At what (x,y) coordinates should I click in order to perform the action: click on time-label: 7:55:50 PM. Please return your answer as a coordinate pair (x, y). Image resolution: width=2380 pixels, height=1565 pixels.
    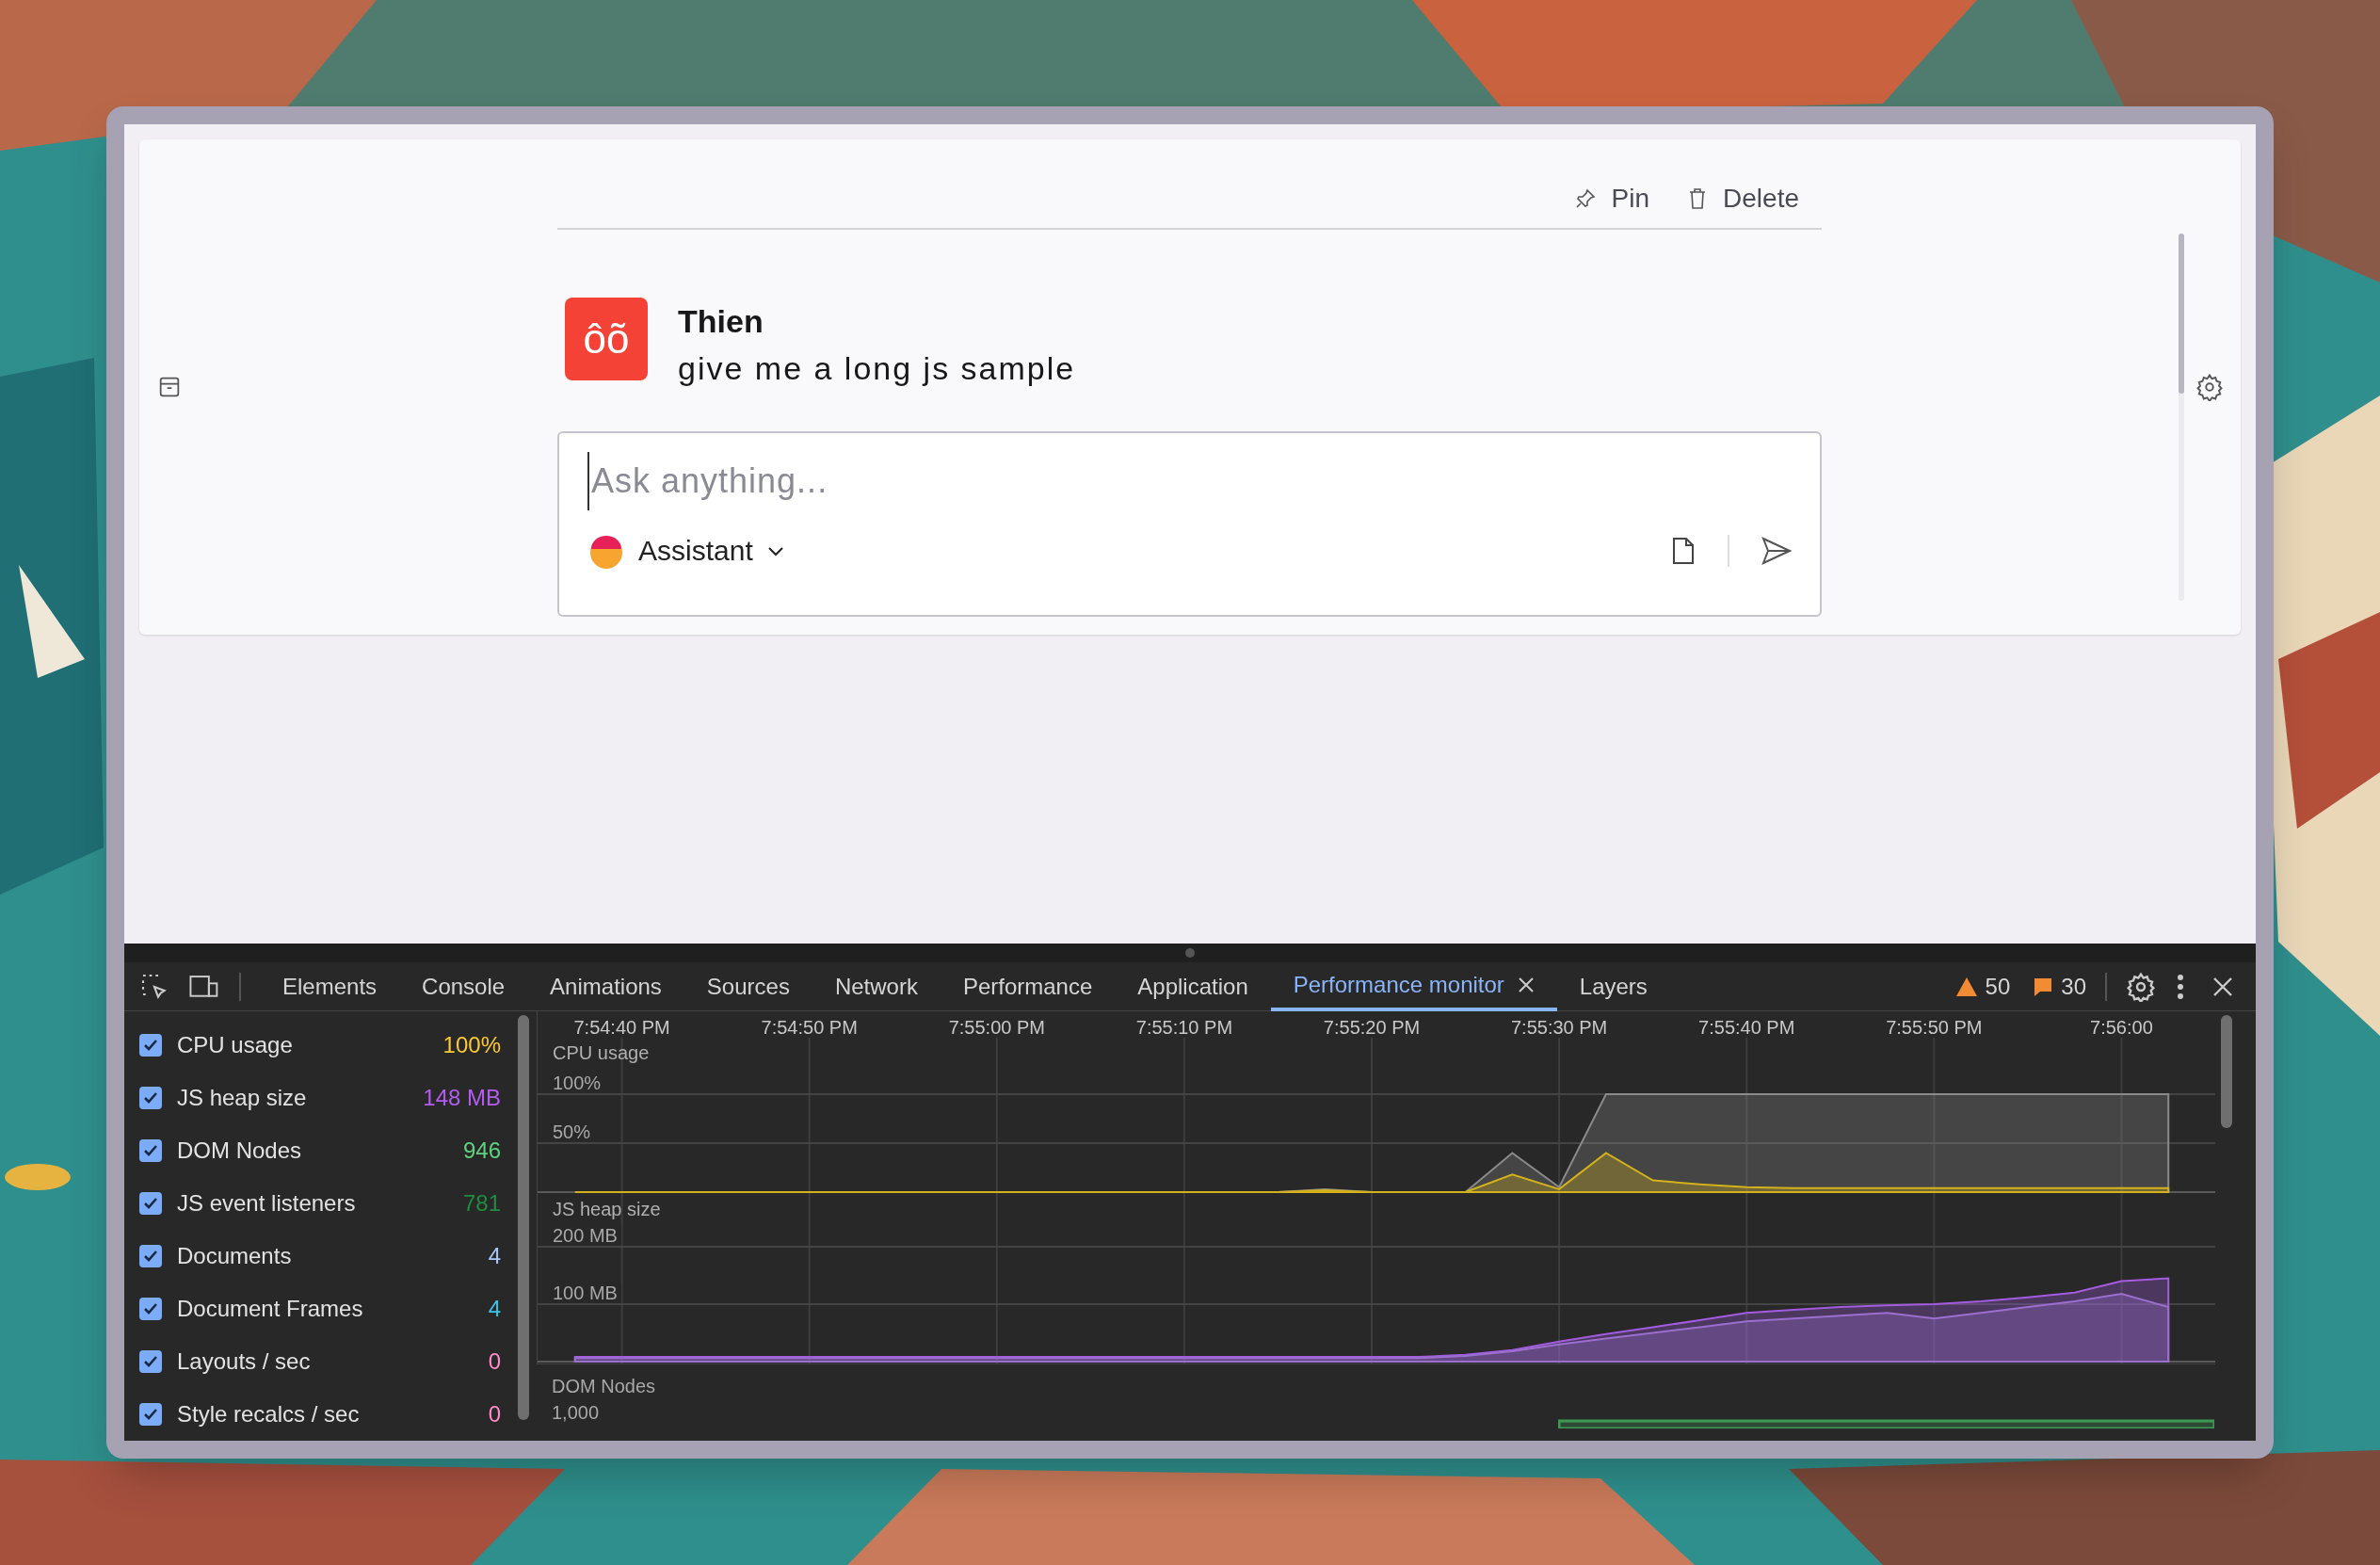
    Looking at the image, I should click on (1934, 1028).